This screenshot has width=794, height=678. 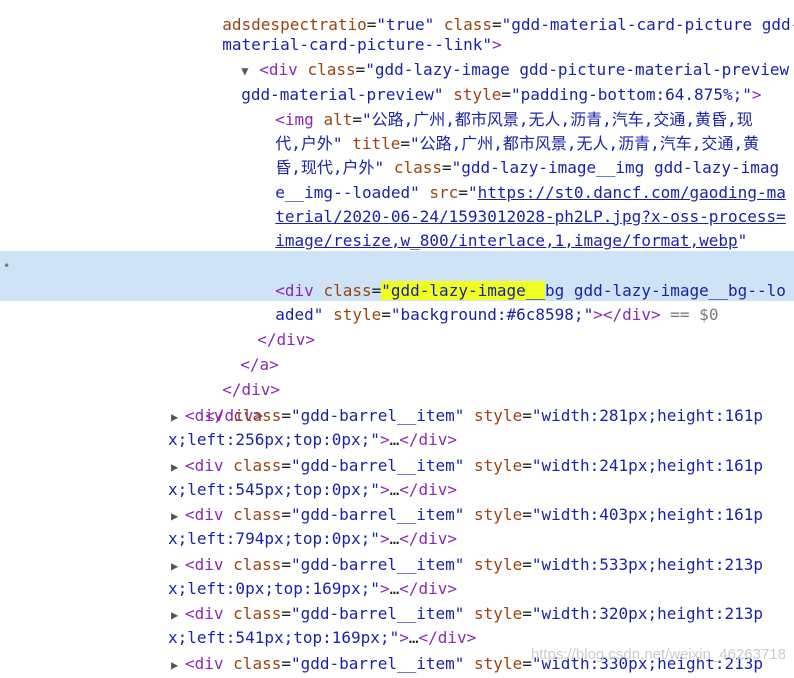 I want to click on barrel-item-line: x;left:545px;top:0px;">…</div>, so click(x=313, y=489).